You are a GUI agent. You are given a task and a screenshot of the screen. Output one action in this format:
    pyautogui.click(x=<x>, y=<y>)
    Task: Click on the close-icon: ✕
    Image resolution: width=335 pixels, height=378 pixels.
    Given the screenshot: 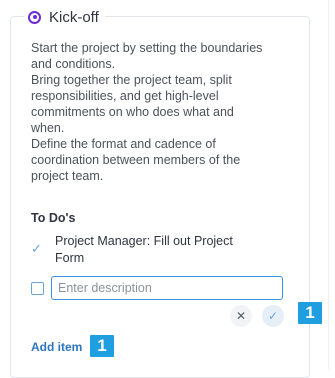 What is the action you would take?
    pyautogui.click(x=241, y=316)
    